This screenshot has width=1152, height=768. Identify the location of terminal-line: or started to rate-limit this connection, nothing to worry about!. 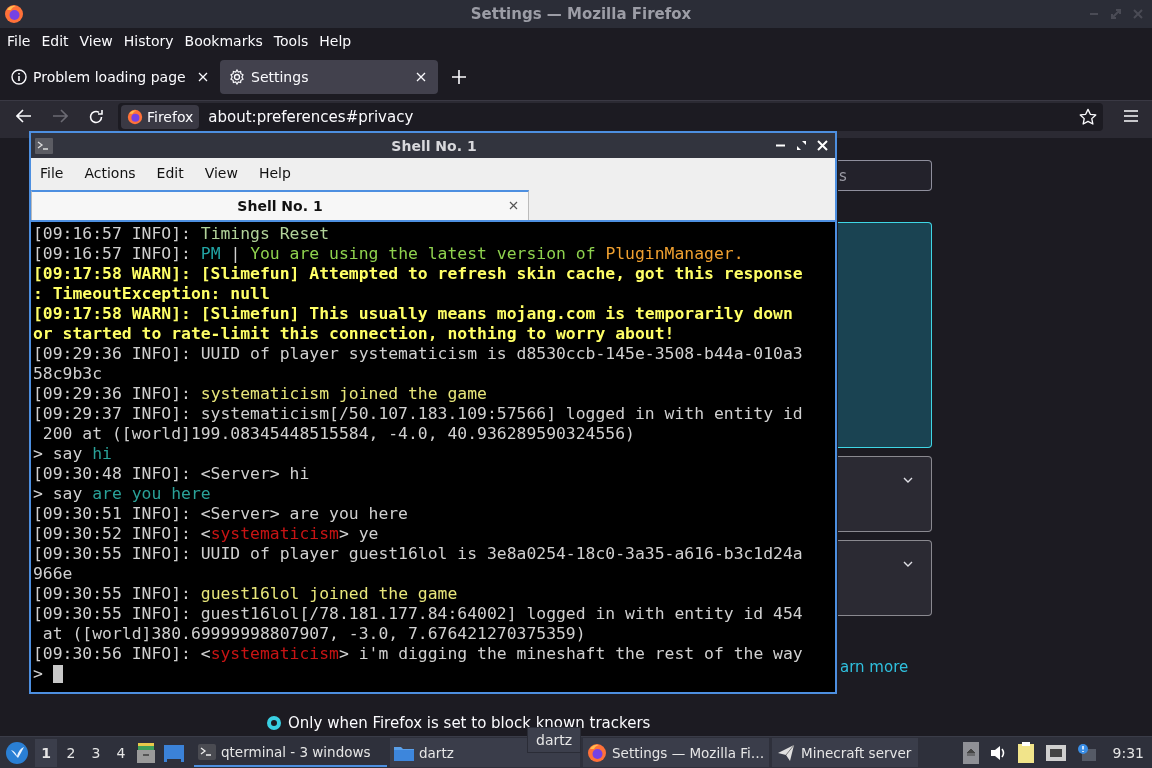
(354, 334).